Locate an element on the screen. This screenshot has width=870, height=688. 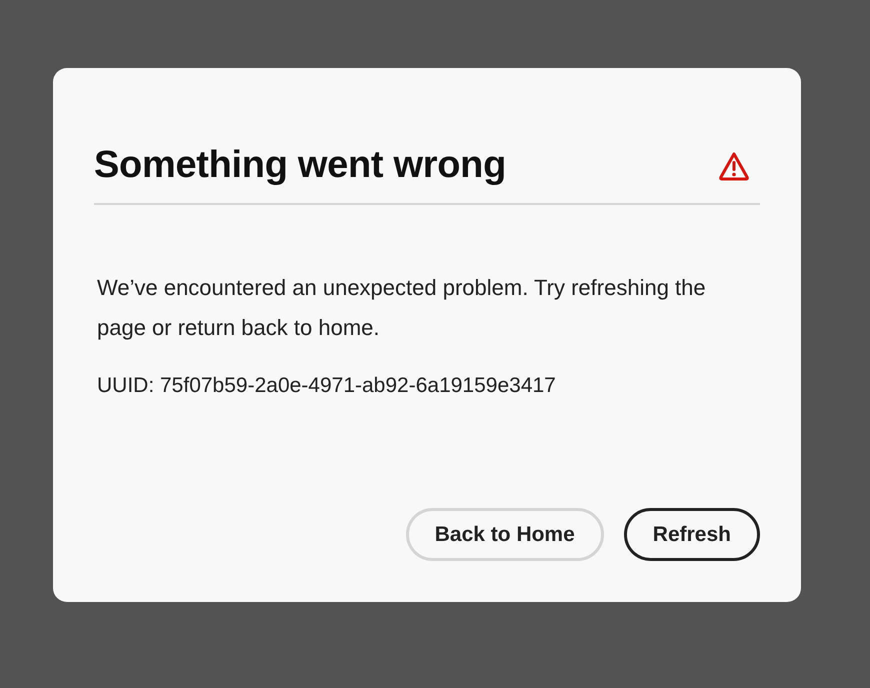
uuid-text: UUID: 75f07b59-2a0e-4971-ab92-6a19159e3417 is located at coordinates (327, 386).